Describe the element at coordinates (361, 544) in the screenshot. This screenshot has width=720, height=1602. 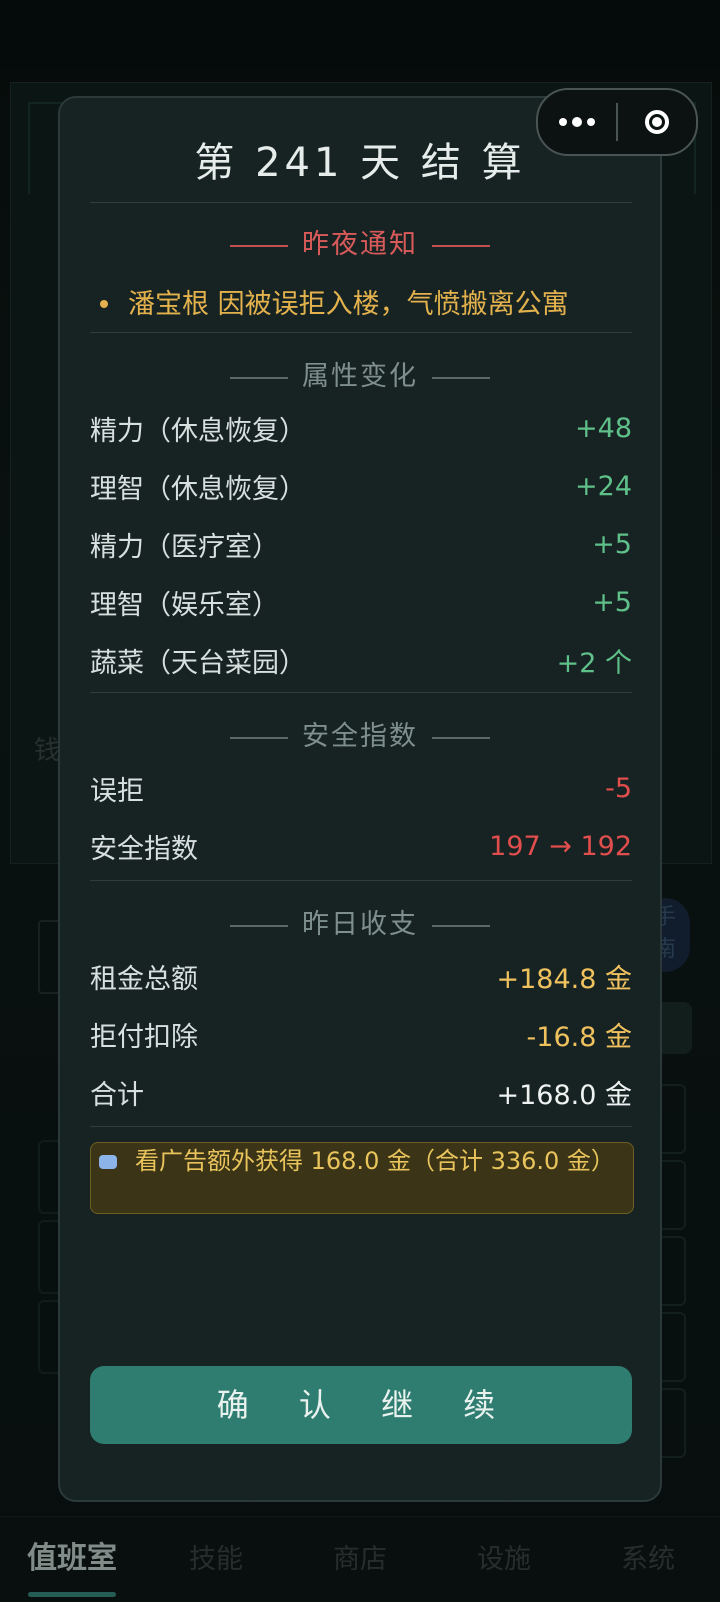
I see `attribute-row: 精力（医疗室） +5` at that location.